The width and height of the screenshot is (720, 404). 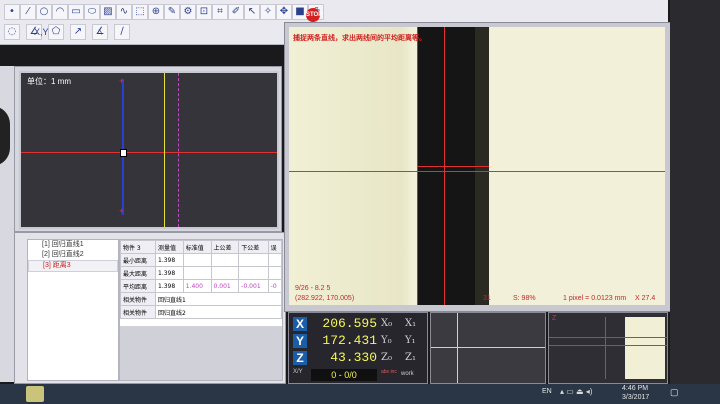 I want to click on results-header-cell: 上公差, so click(x=225, y=247).